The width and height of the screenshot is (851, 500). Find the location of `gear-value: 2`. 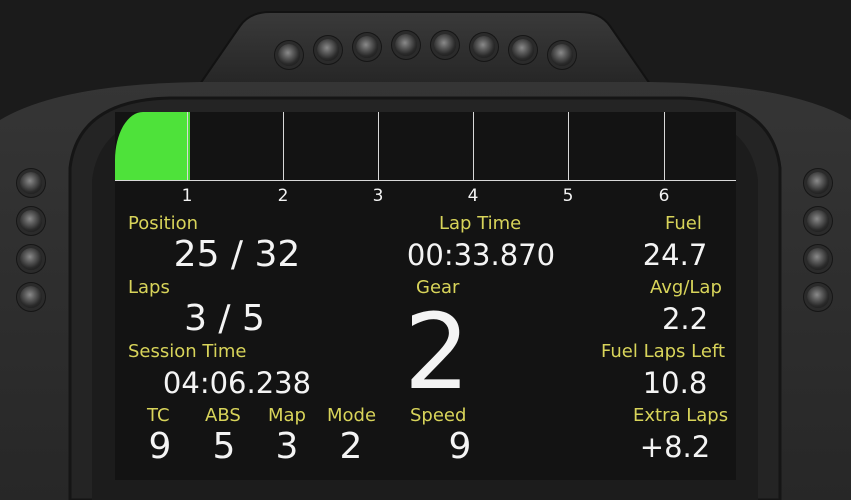

gear-value: 2 is located at coordinates (437, 352).